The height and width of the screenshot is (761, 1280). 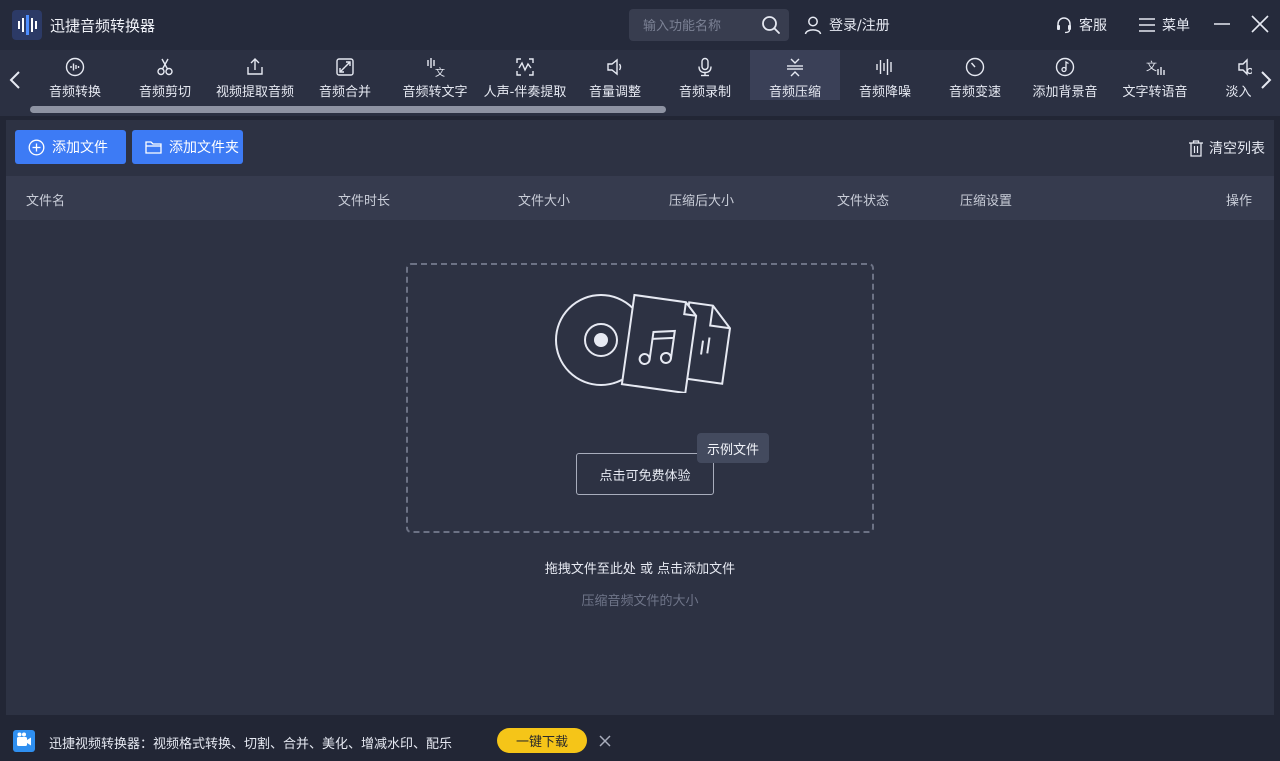 I want to click on menu-button: 菜单, so click(x=1164, y=25).